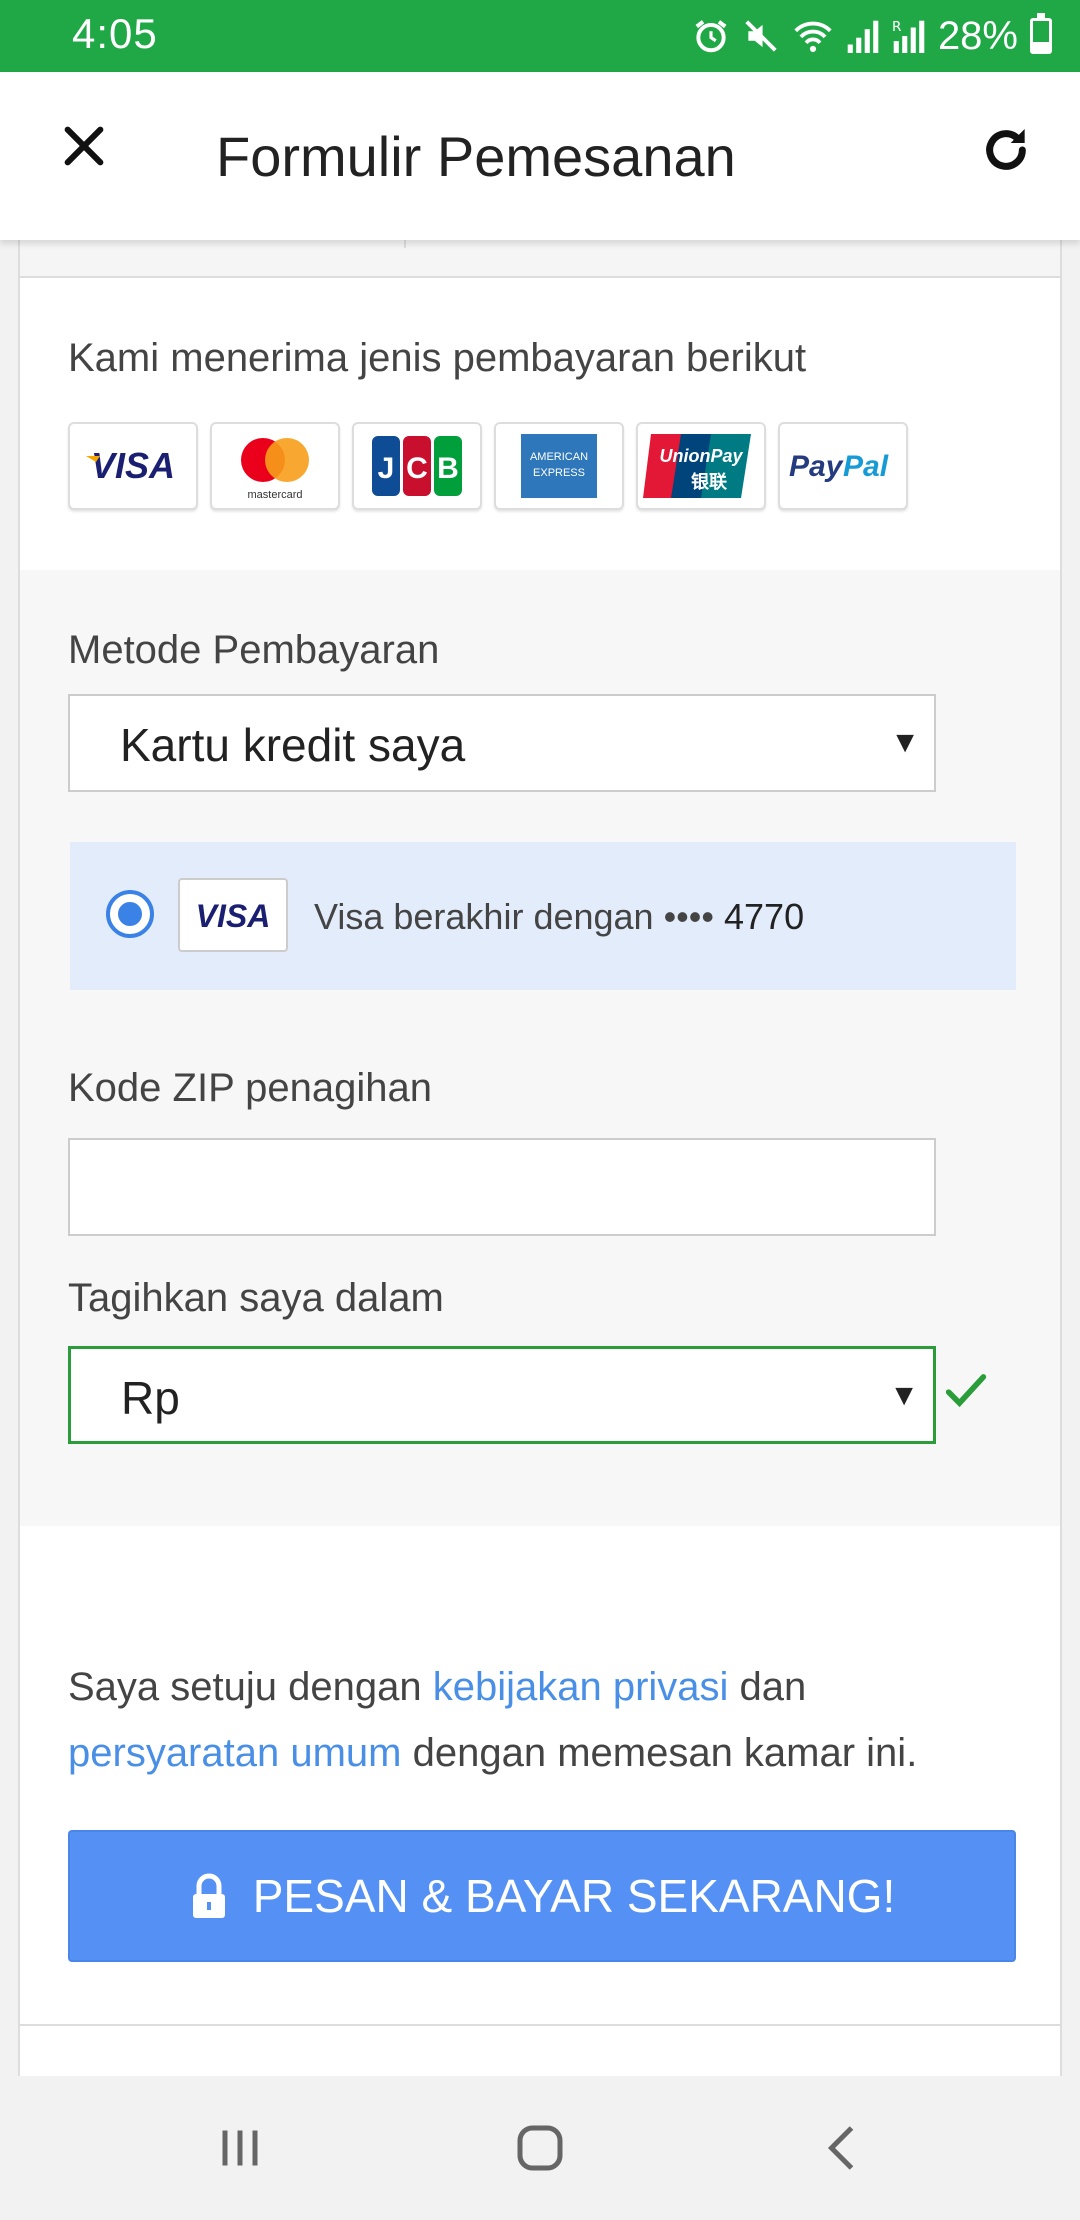  I want to click on paypal-logo: Pay Pal, so click(843, 466).